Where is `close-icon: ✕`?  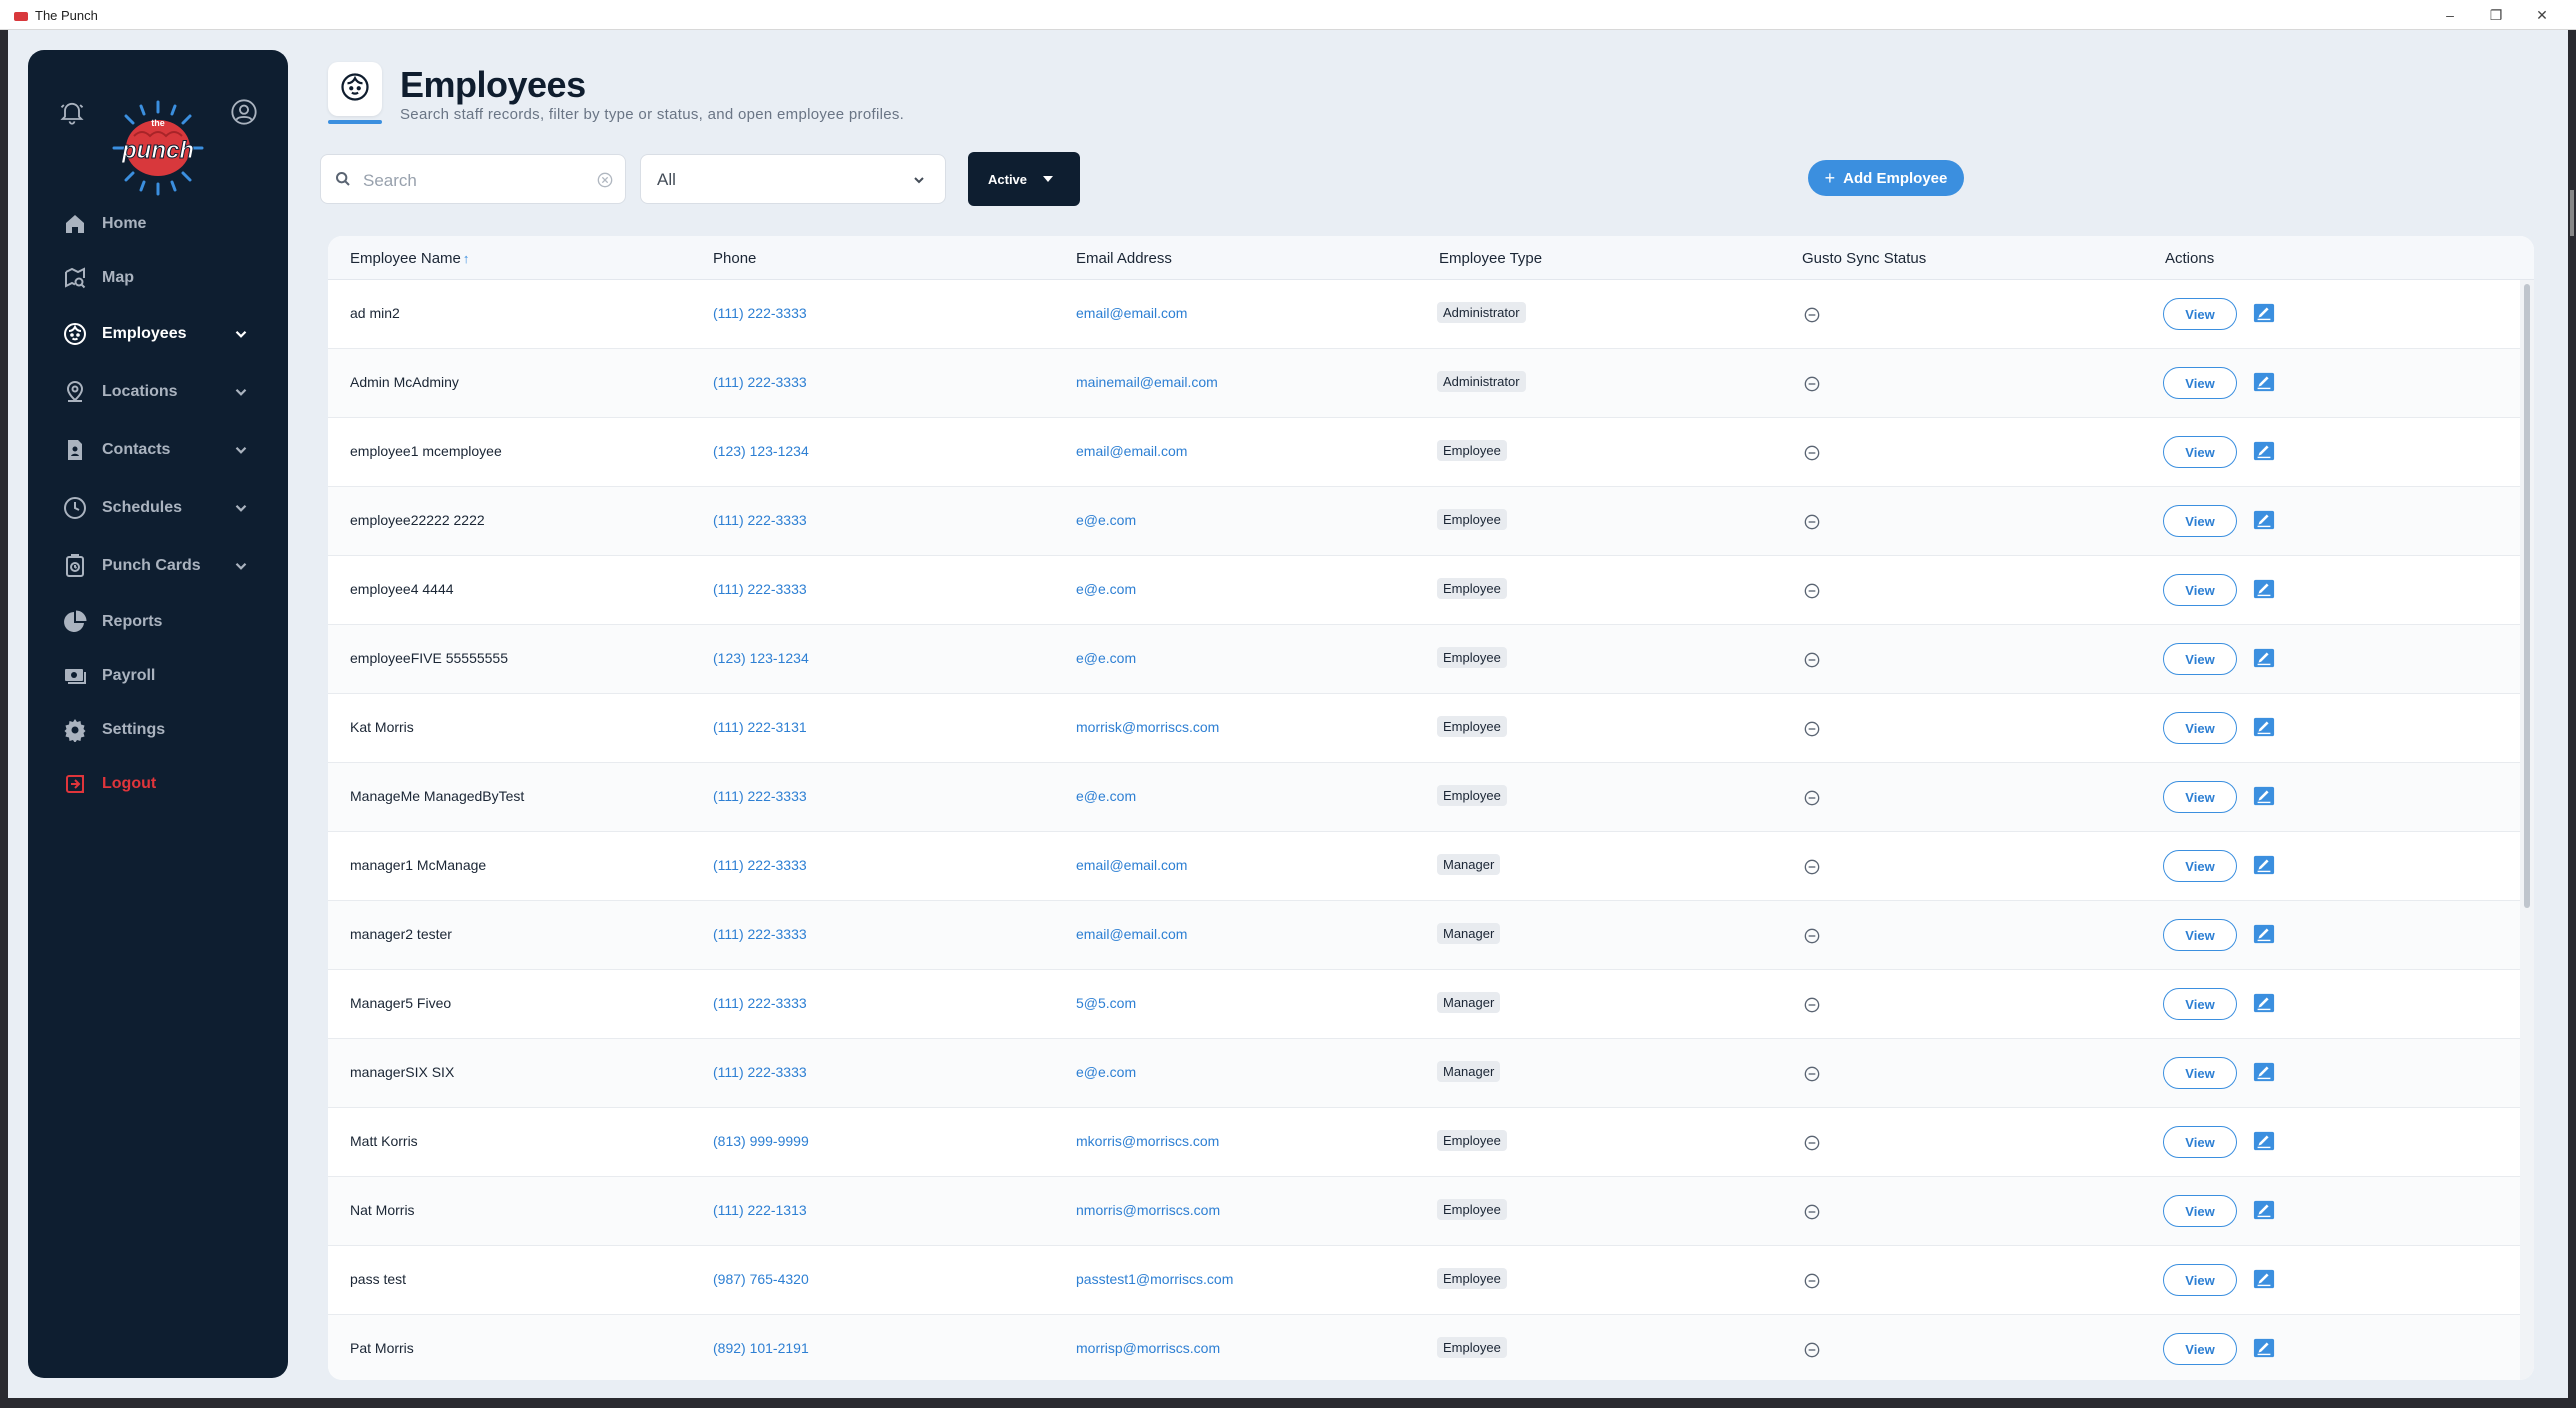
close-icon: ✕ is located at coordinates (2542, 15).